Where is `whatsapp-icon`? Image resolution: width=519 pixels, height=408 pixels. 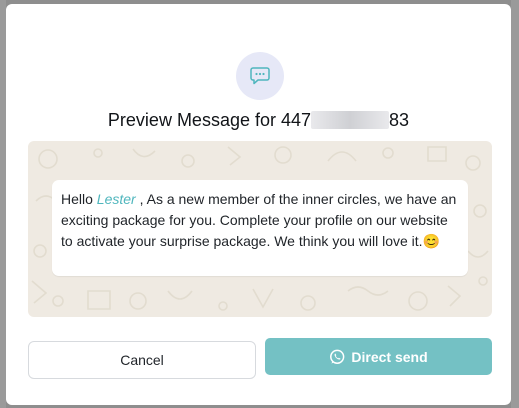 whatsapp-icon is located at coordinates (337, 356).